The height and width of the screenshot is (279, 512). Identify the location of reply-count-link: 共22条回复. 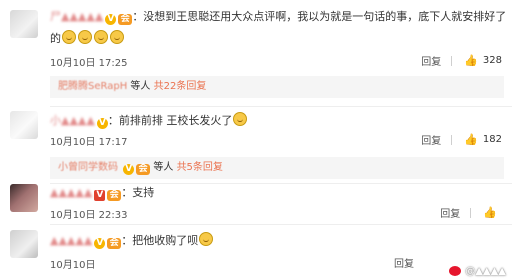
(180, 86).